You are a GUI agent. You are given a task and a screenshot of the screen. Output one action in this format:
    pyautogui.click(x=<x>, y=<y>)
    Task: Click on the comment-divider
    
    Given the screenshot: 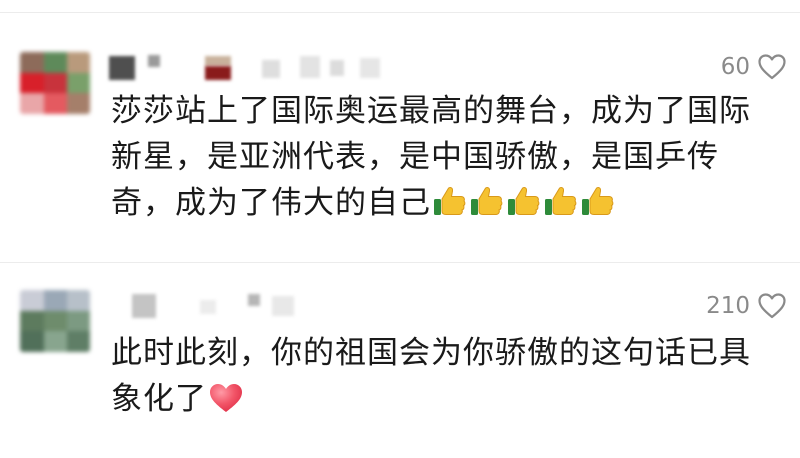 What is the action you would take?
    pyautogui.click(x=400, y=262)
    